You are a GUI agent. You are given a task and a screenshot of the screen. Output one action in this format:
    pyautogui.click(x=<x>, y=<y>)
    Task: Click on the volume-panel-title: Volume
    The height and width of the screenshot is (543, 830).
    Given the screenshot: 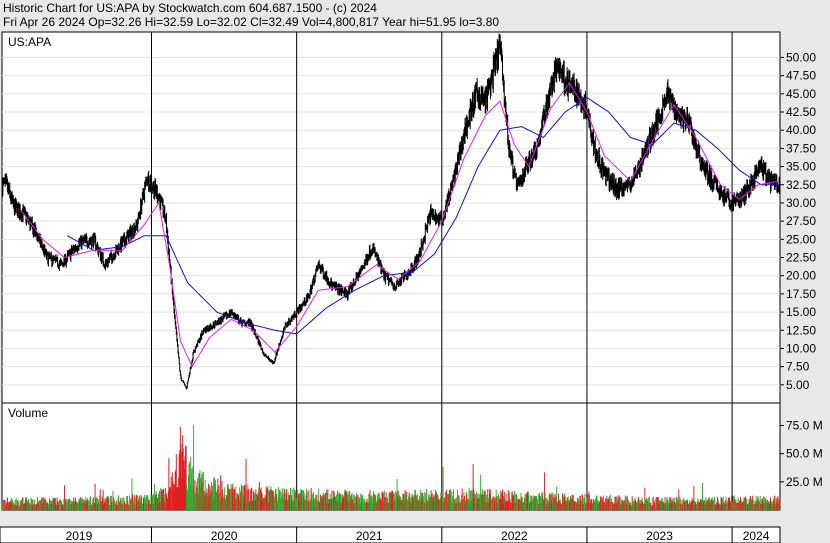 What is the action you would take?
    pyautogui.click(x=28, y=413)
    